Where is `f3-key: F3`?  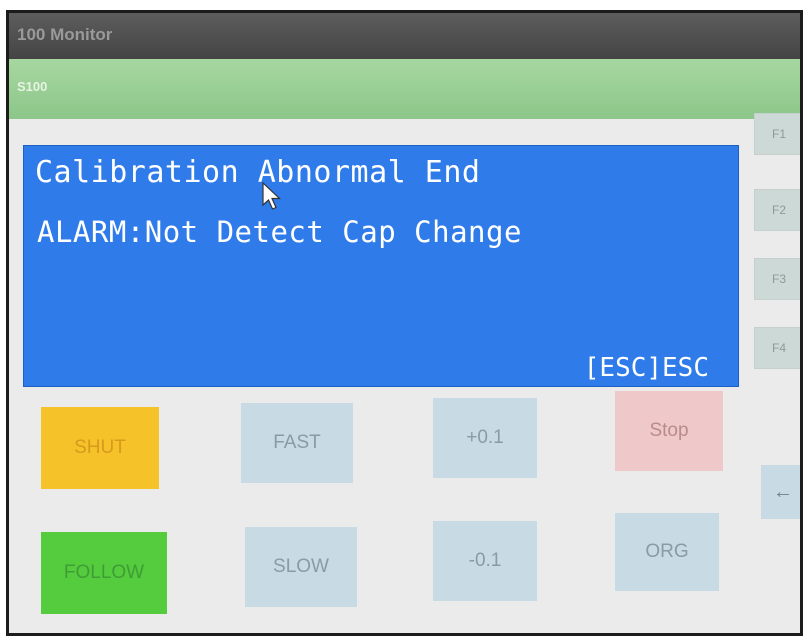 f3-key: F3 is located at coordinates (777, 279).